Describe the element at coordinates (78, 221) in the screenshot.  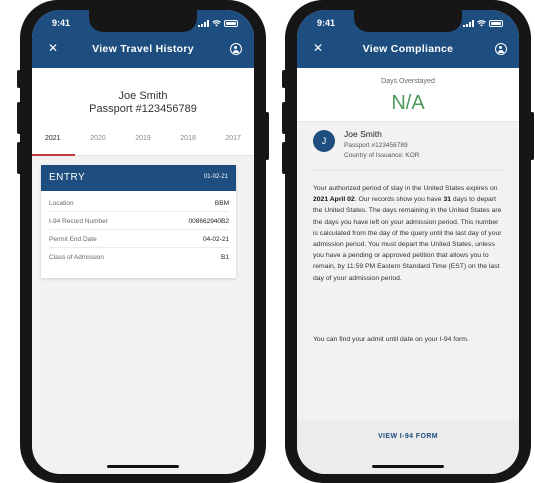
I see `detail-label: I-94 Record Number` at that location.